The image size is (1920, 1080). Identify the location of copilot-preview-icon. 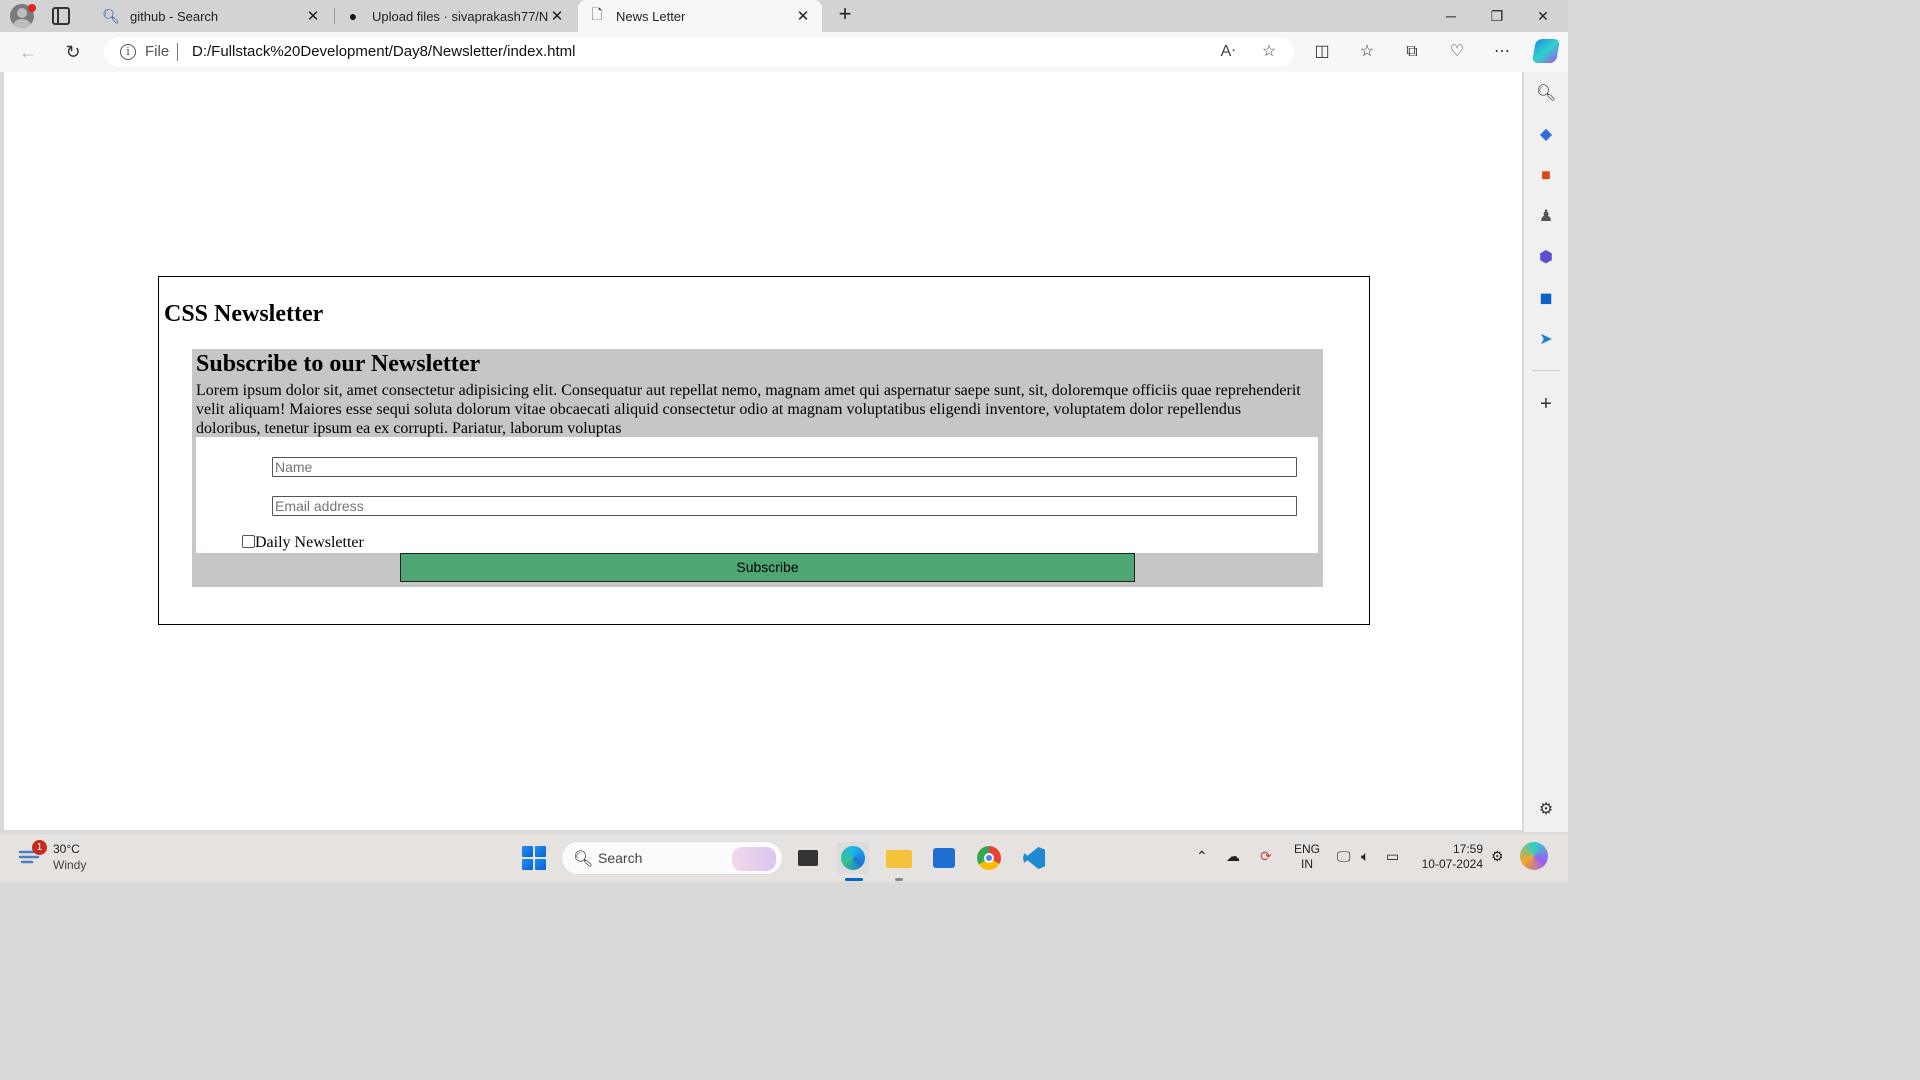
(1534, 856).